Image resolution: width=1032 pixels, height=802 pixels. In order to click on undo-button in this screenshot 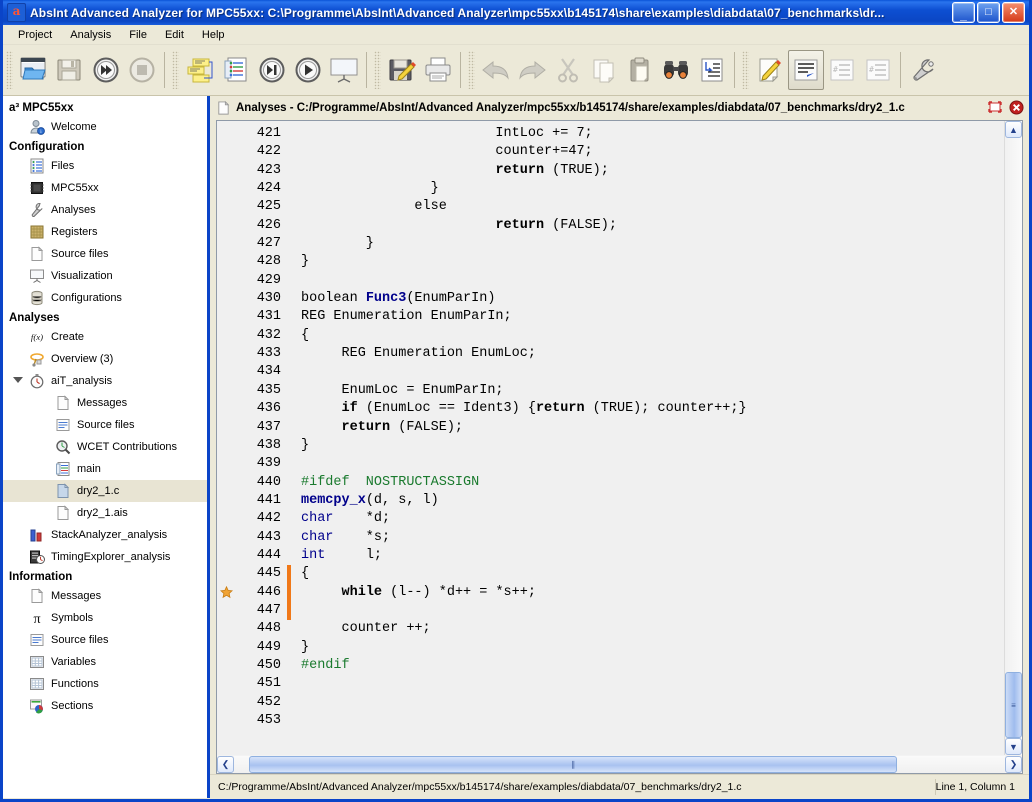, I will do `click(496, 70)`.